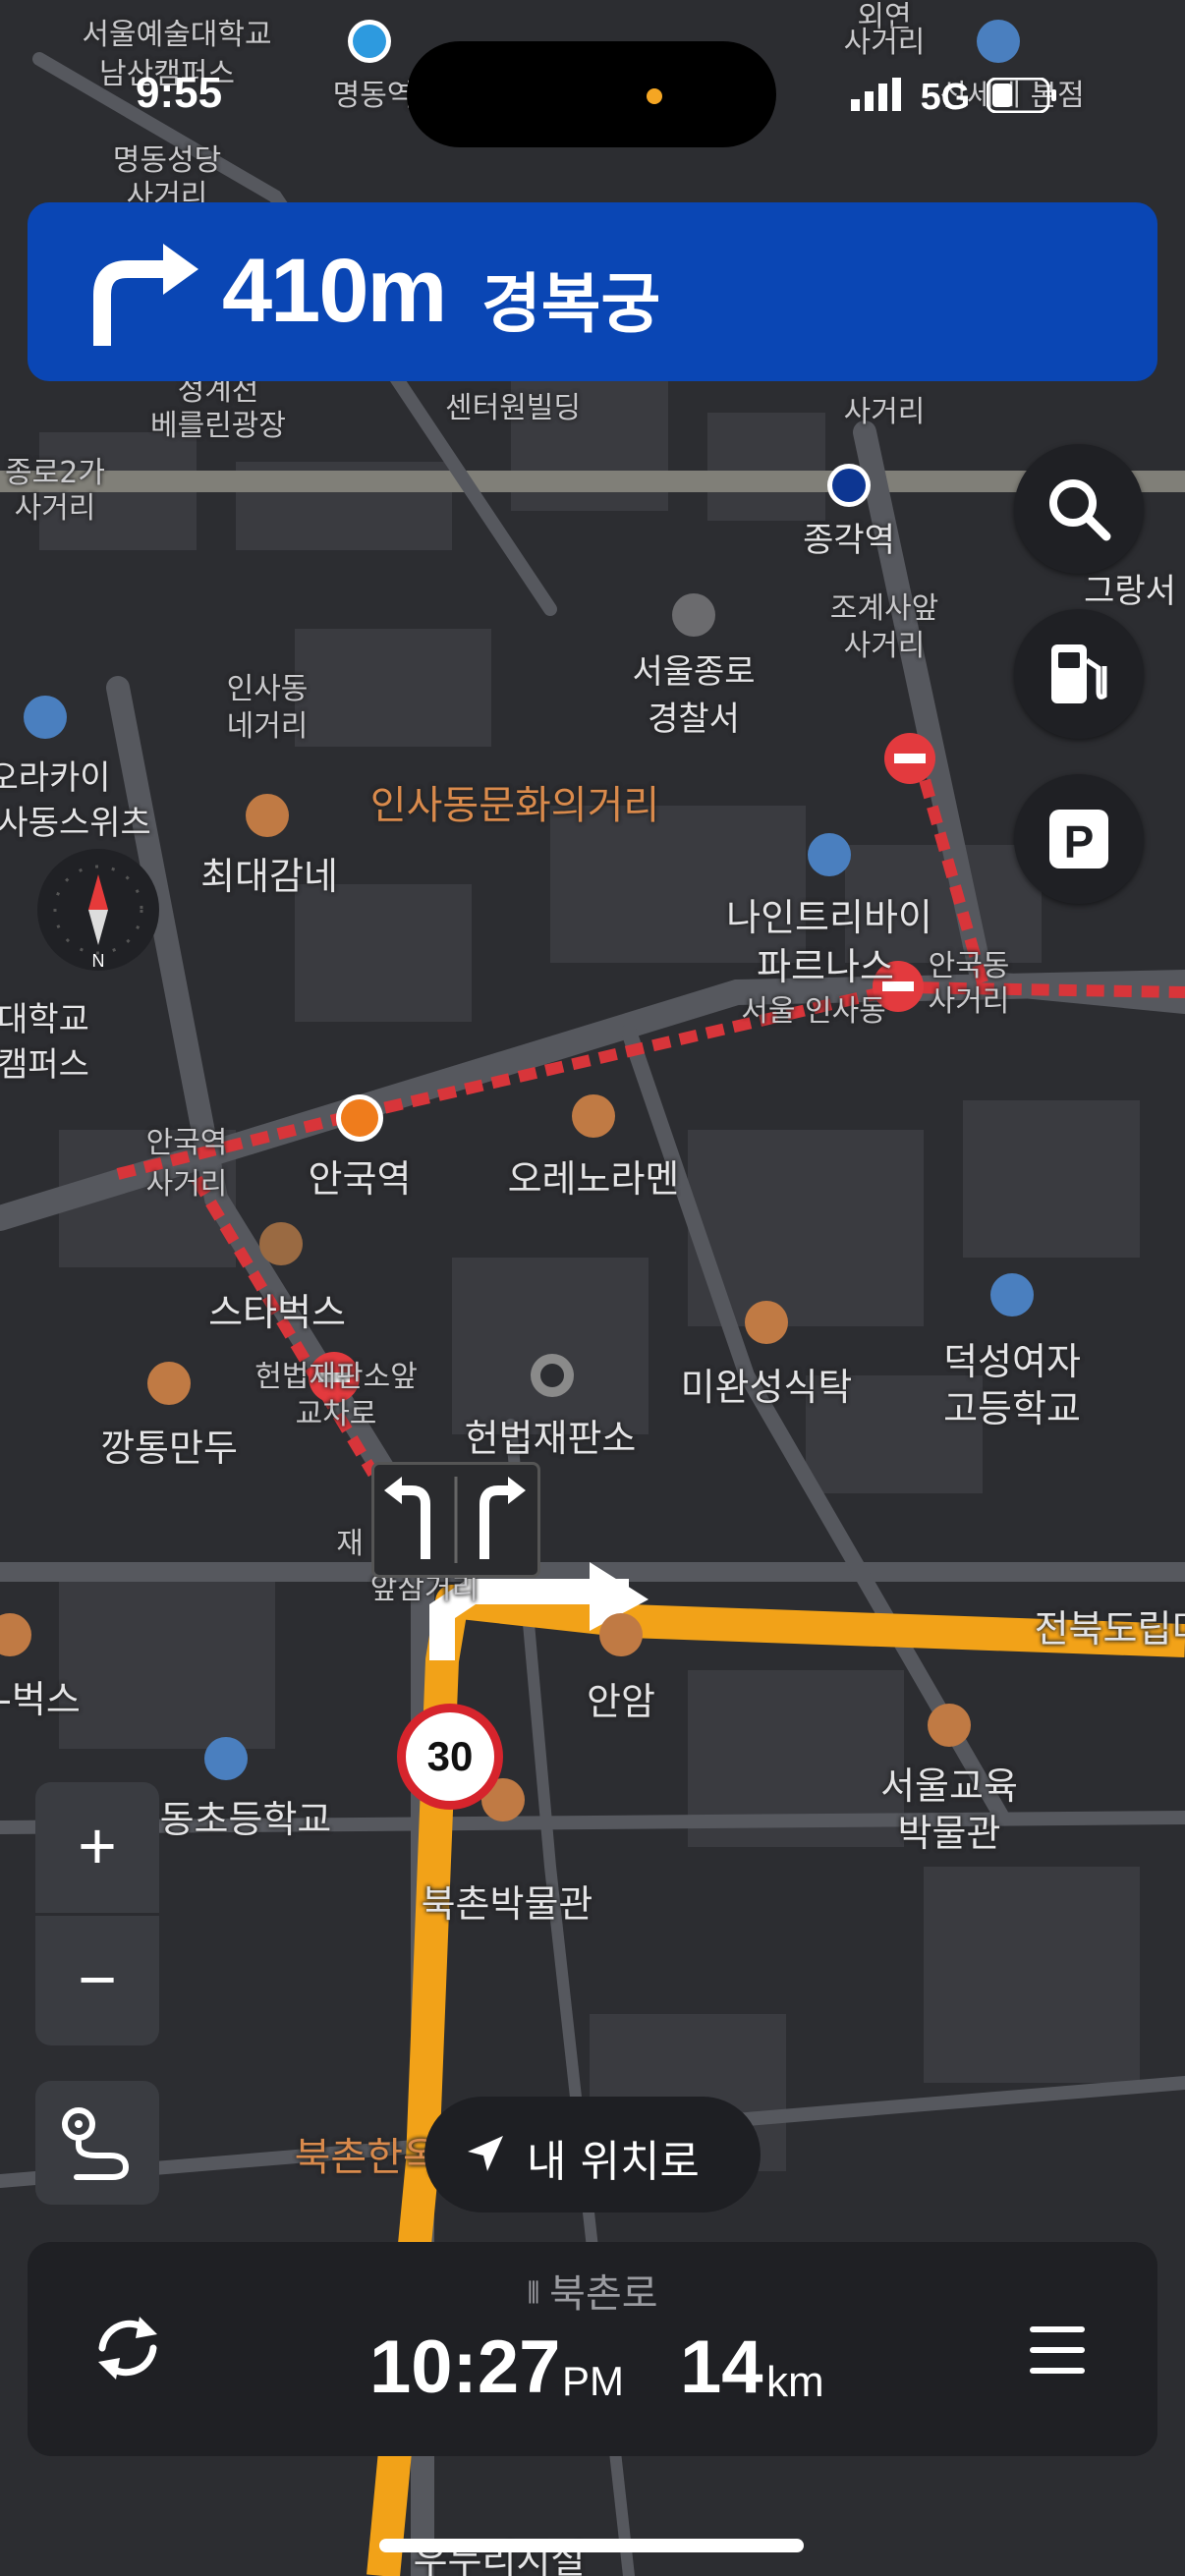 Image resolution: width=1185 pixels, height=2576 pixels. What do you see at coordinates (99, 961) in the screenshot?
I see `compass-north-label: N` at bounding box center [99, 961].